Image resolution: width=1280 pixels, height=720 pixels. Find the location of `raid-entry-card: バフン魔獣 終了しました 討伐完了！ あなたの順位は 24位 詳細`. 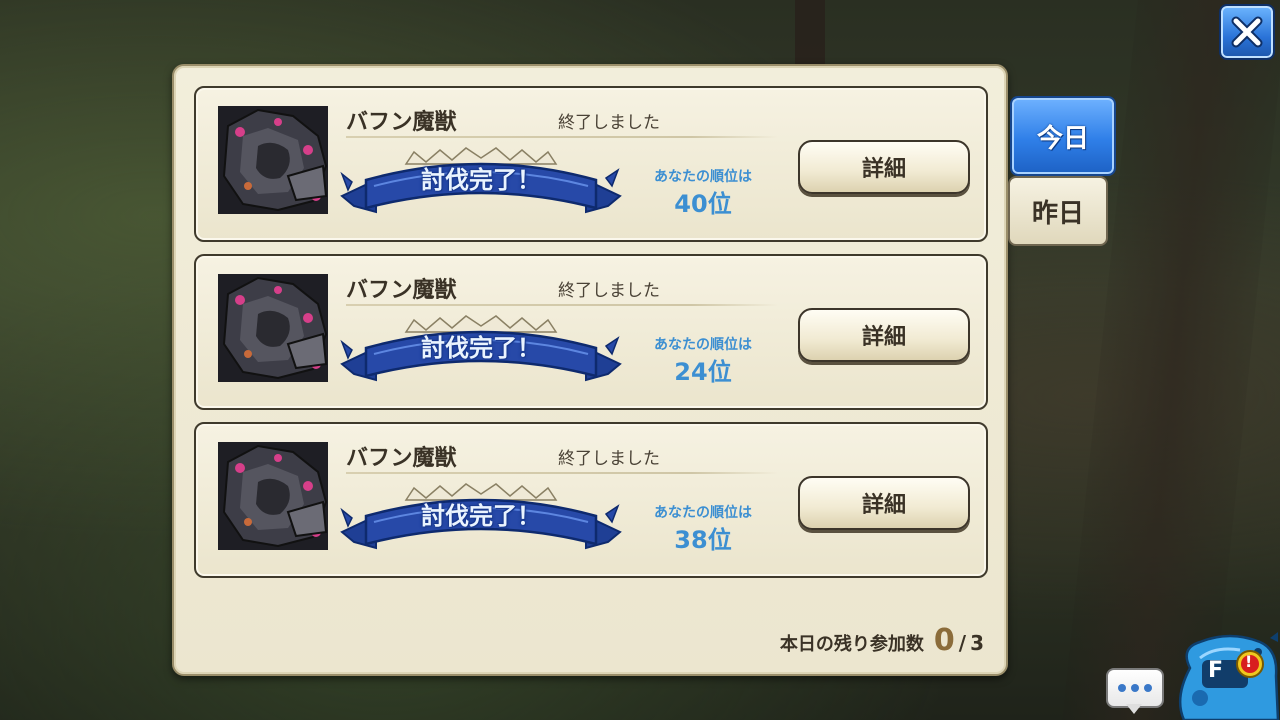

raid-entry-card: バフン魔獣 終了しました 討伐完了！ あなたの順位は 24位 詳細 is located at coordinates (591, 332).